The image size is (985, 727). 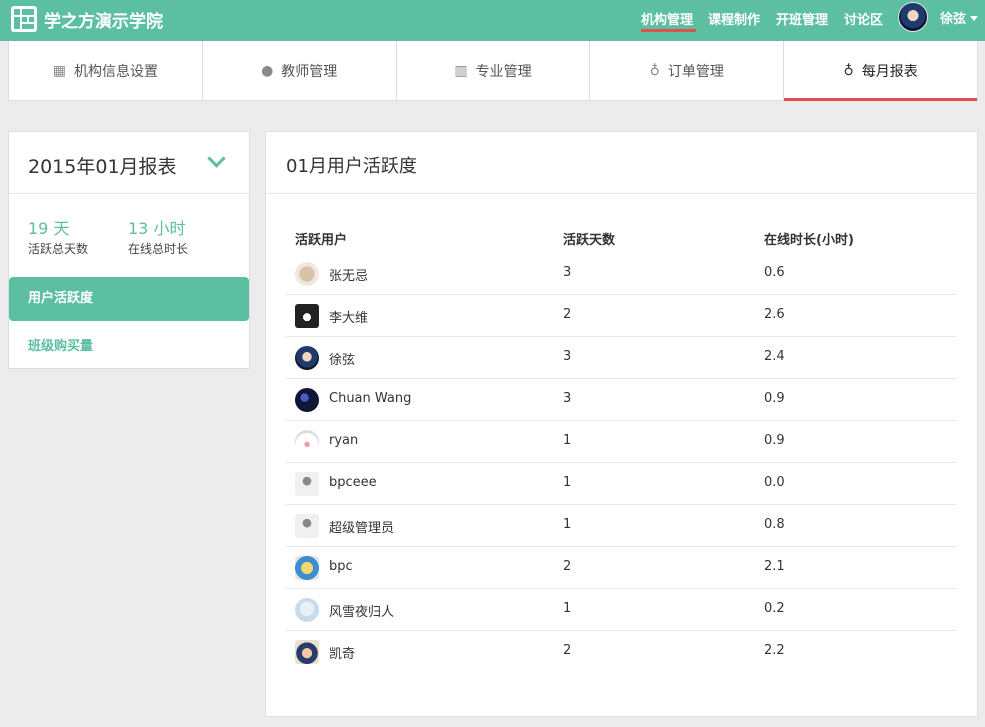 I want to click on report-month-title: 2015年01月报表, so click(x=102, y=165).